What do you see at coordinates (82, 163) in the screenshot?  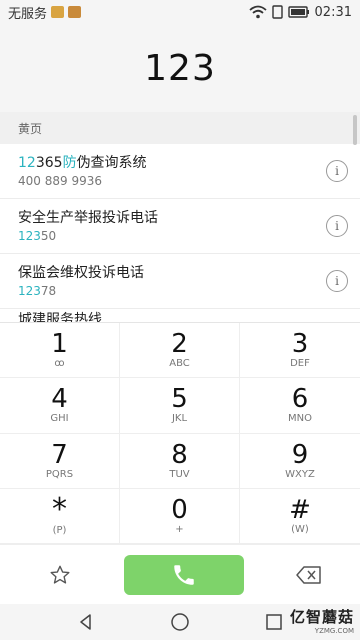 I see `entry-title: 12365防伪查询系统` at bounding box center [82, 163].